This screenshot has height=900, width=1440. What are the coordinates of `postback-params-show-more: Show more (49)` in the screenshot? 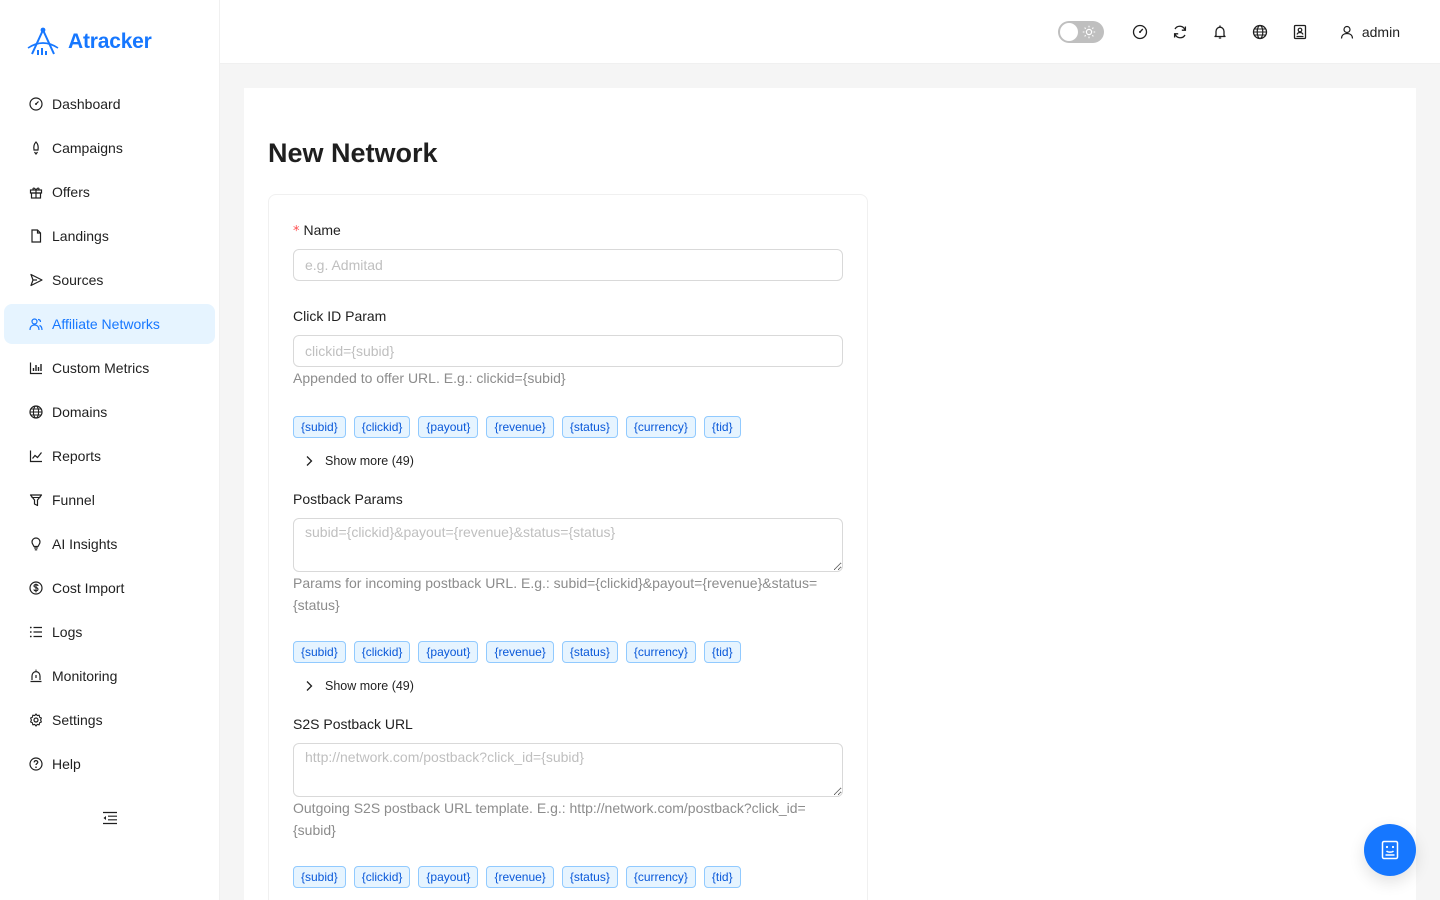 It's located at (359, 686).